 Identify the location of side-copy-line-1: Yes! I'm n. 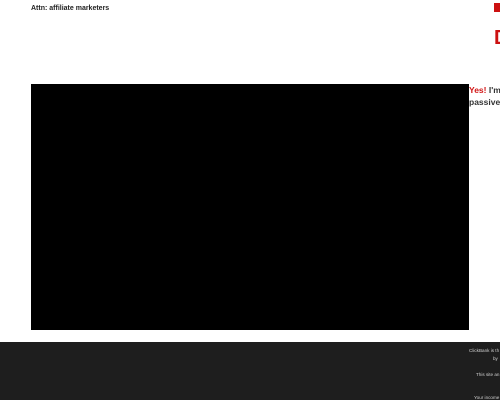
(484, 90).